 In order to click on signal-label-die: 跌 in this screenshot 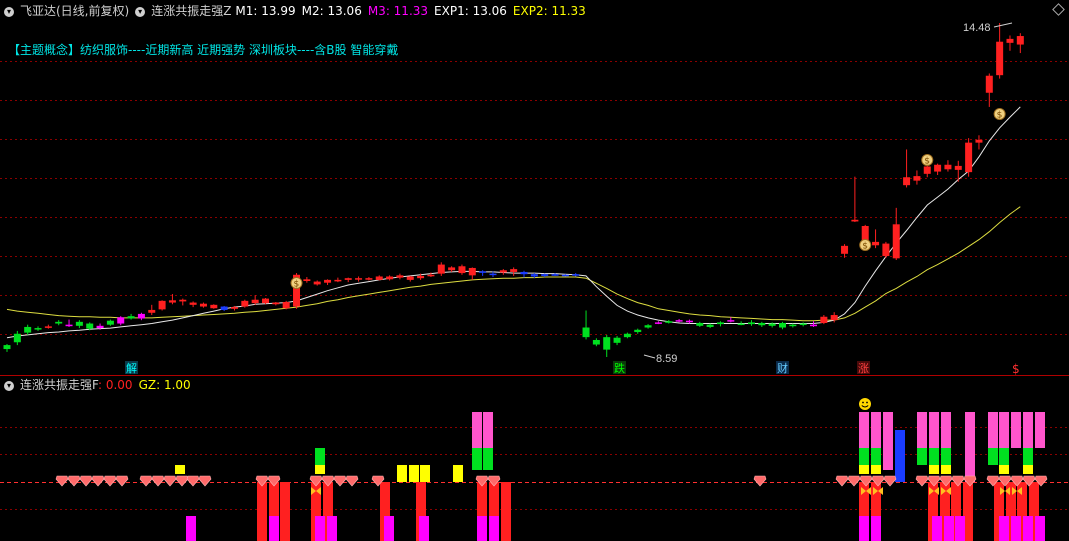, I will do `click(619, 368)`.